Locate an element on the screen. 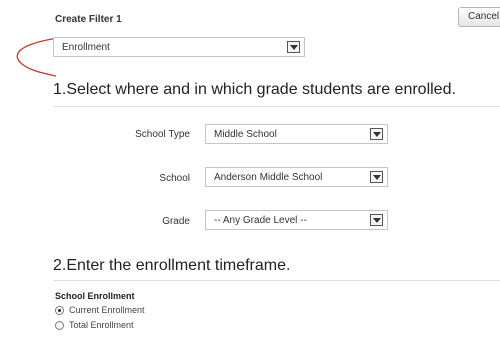 Image resolution: width=500 pixels, height=337 pixels. total-enrollment-option: Total Enrollment is located at coordinates (94, 325).